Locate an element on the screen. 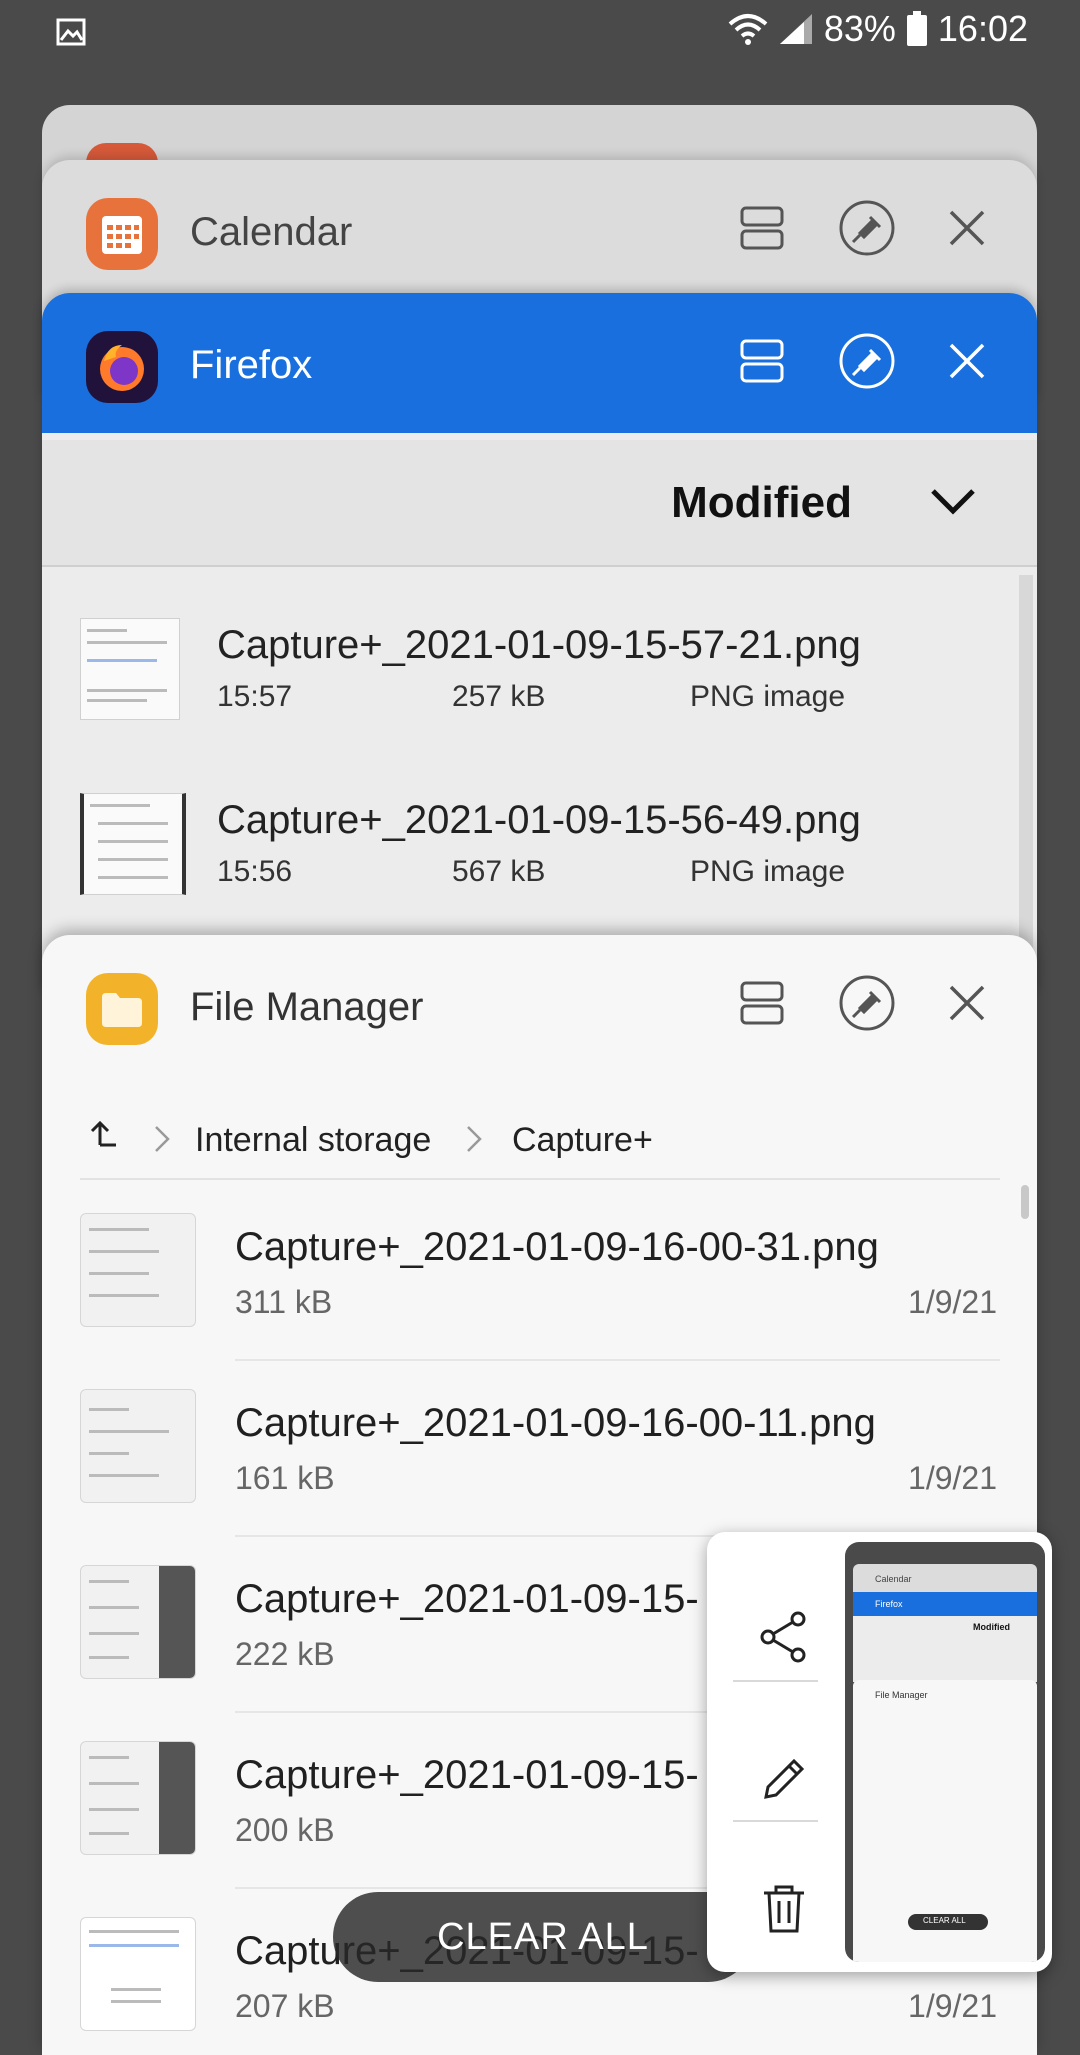 The image size is (1080, 2055). file-name: Capture+_2021-01-09-15-56-49.png is located at coordinates (539, 820).